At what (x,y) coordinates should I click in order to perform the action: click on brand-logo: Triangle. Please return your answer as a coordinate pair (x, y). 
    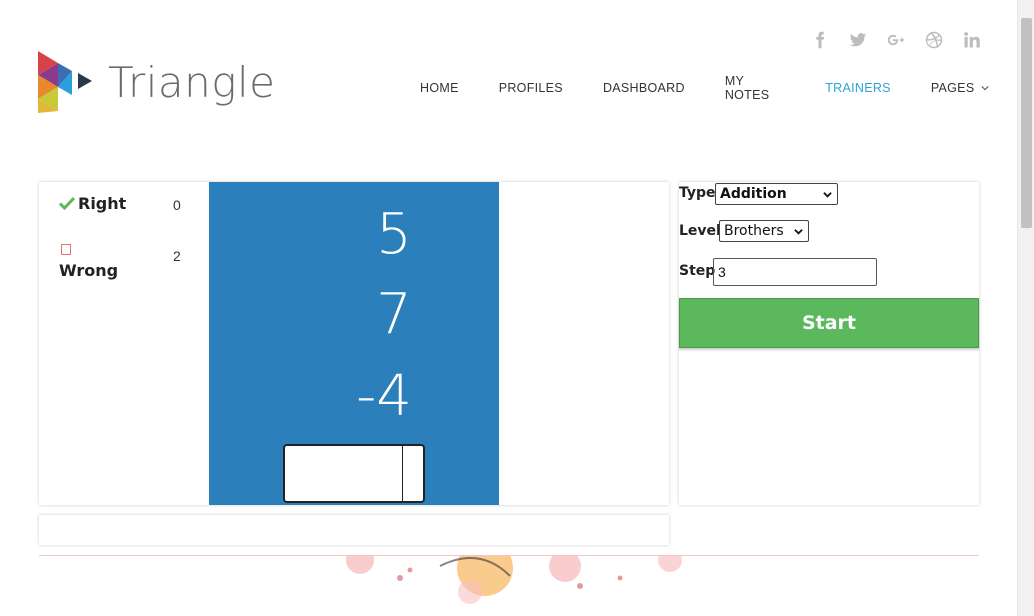
    Looking at the image, I should click on (157, 82).